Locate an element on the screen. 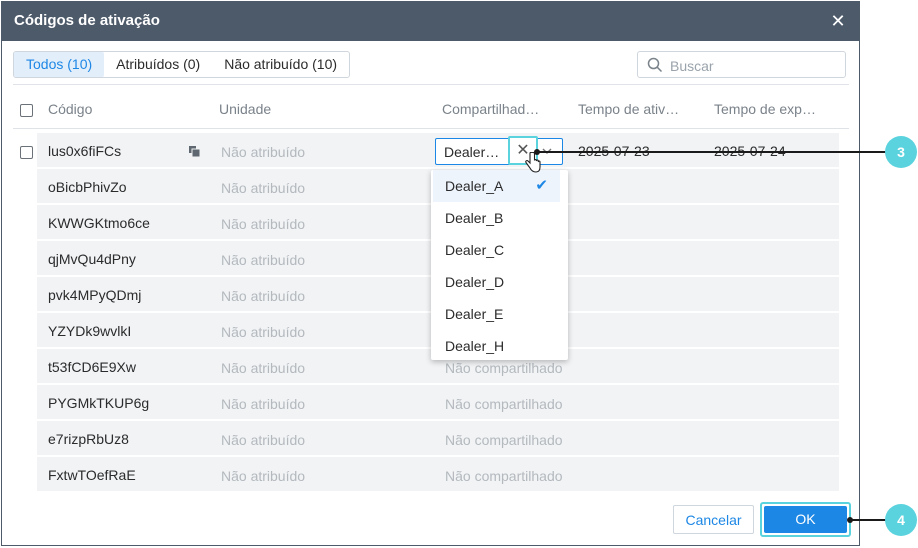 The image size is (918, 548). code-cell: lus0x6fiFCs is located at coordinates (85, 151).